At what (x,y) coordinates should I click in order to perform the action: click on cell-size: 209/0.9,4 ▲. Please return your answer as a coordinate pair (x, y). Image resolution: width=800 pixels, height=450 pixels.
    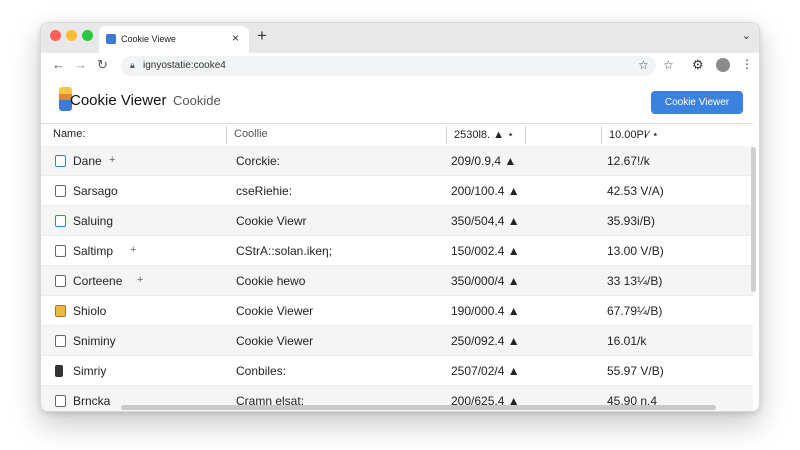
    Looking at the image, I should click on (484, 161).